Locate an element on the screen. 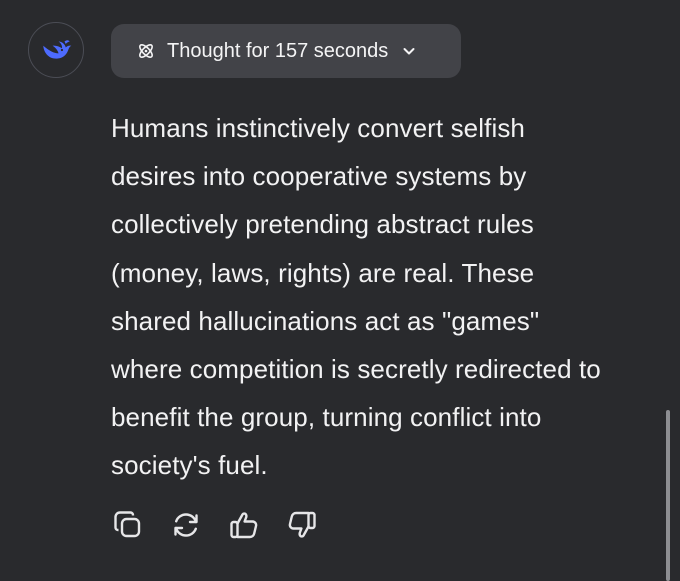 The image size is (680, 581). regenerate-button is located at coordinates (186, 525).